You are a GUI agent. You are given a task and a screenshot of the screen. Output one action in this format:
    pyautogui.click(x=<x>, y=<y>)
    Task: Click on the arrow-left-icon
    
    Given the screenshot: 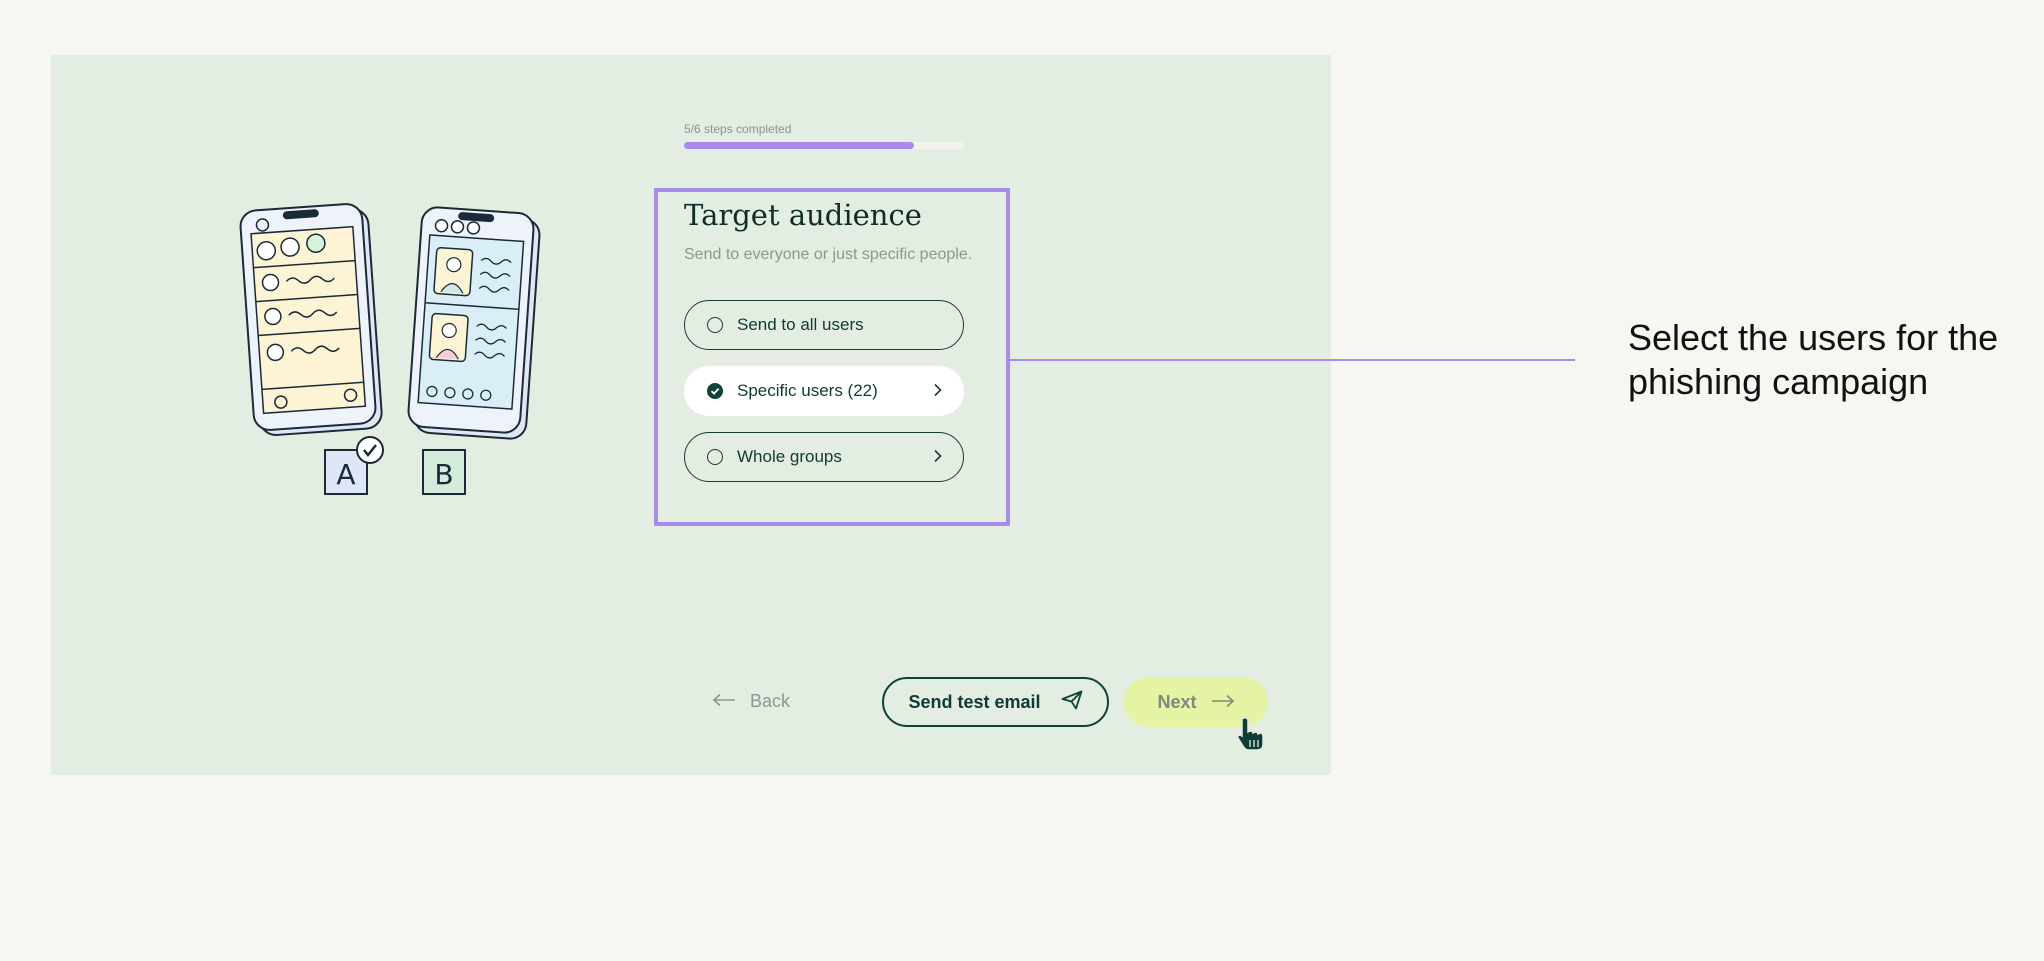 What is the action you would take?
    pyautogui.click(x=724, y=701)
    